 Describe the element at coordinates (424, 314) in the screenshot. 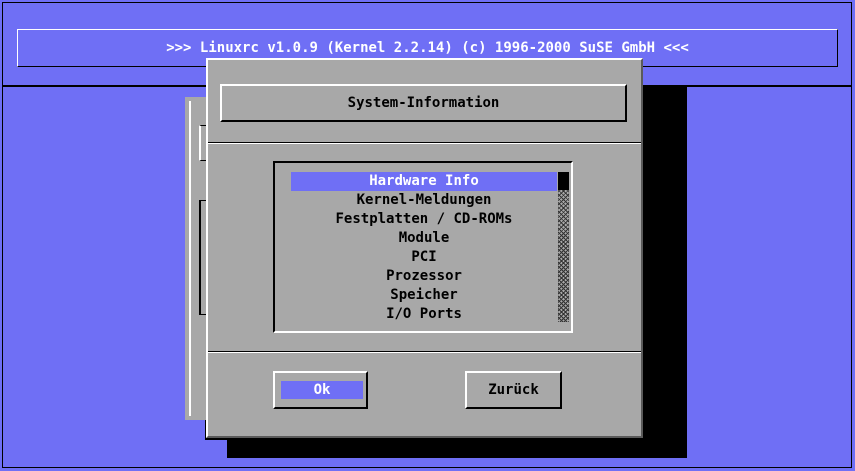

I see `menu-item: I/O Ports` at that location.